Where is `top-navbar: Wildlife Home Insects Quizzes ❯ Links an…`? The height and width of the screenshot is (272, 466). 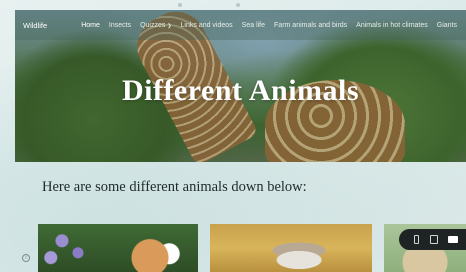
top-navbar: Wildlife Home Insects Quizzes ❯ Links an… is located at coordinates (240, 25).